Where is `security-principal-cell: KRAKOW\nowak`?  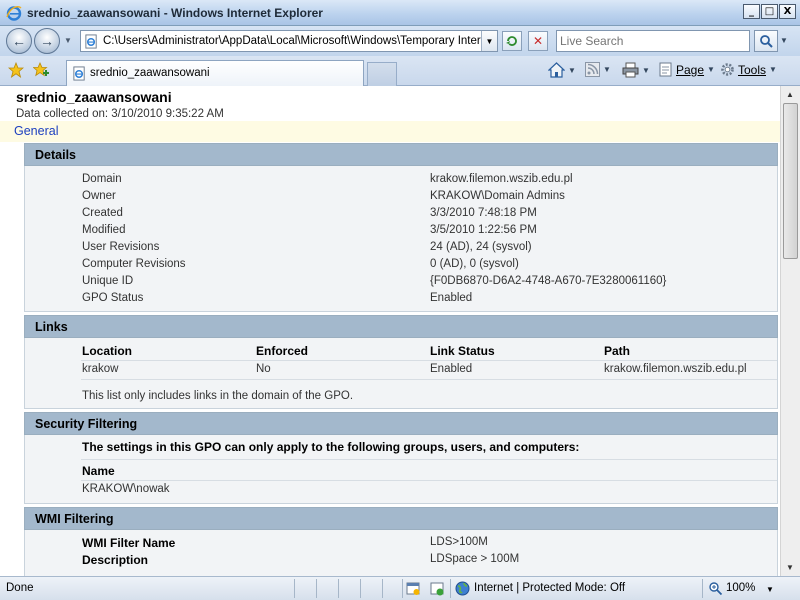
security-principal-cell: KRAKOW\nowak is located at coordinates (126, 489).